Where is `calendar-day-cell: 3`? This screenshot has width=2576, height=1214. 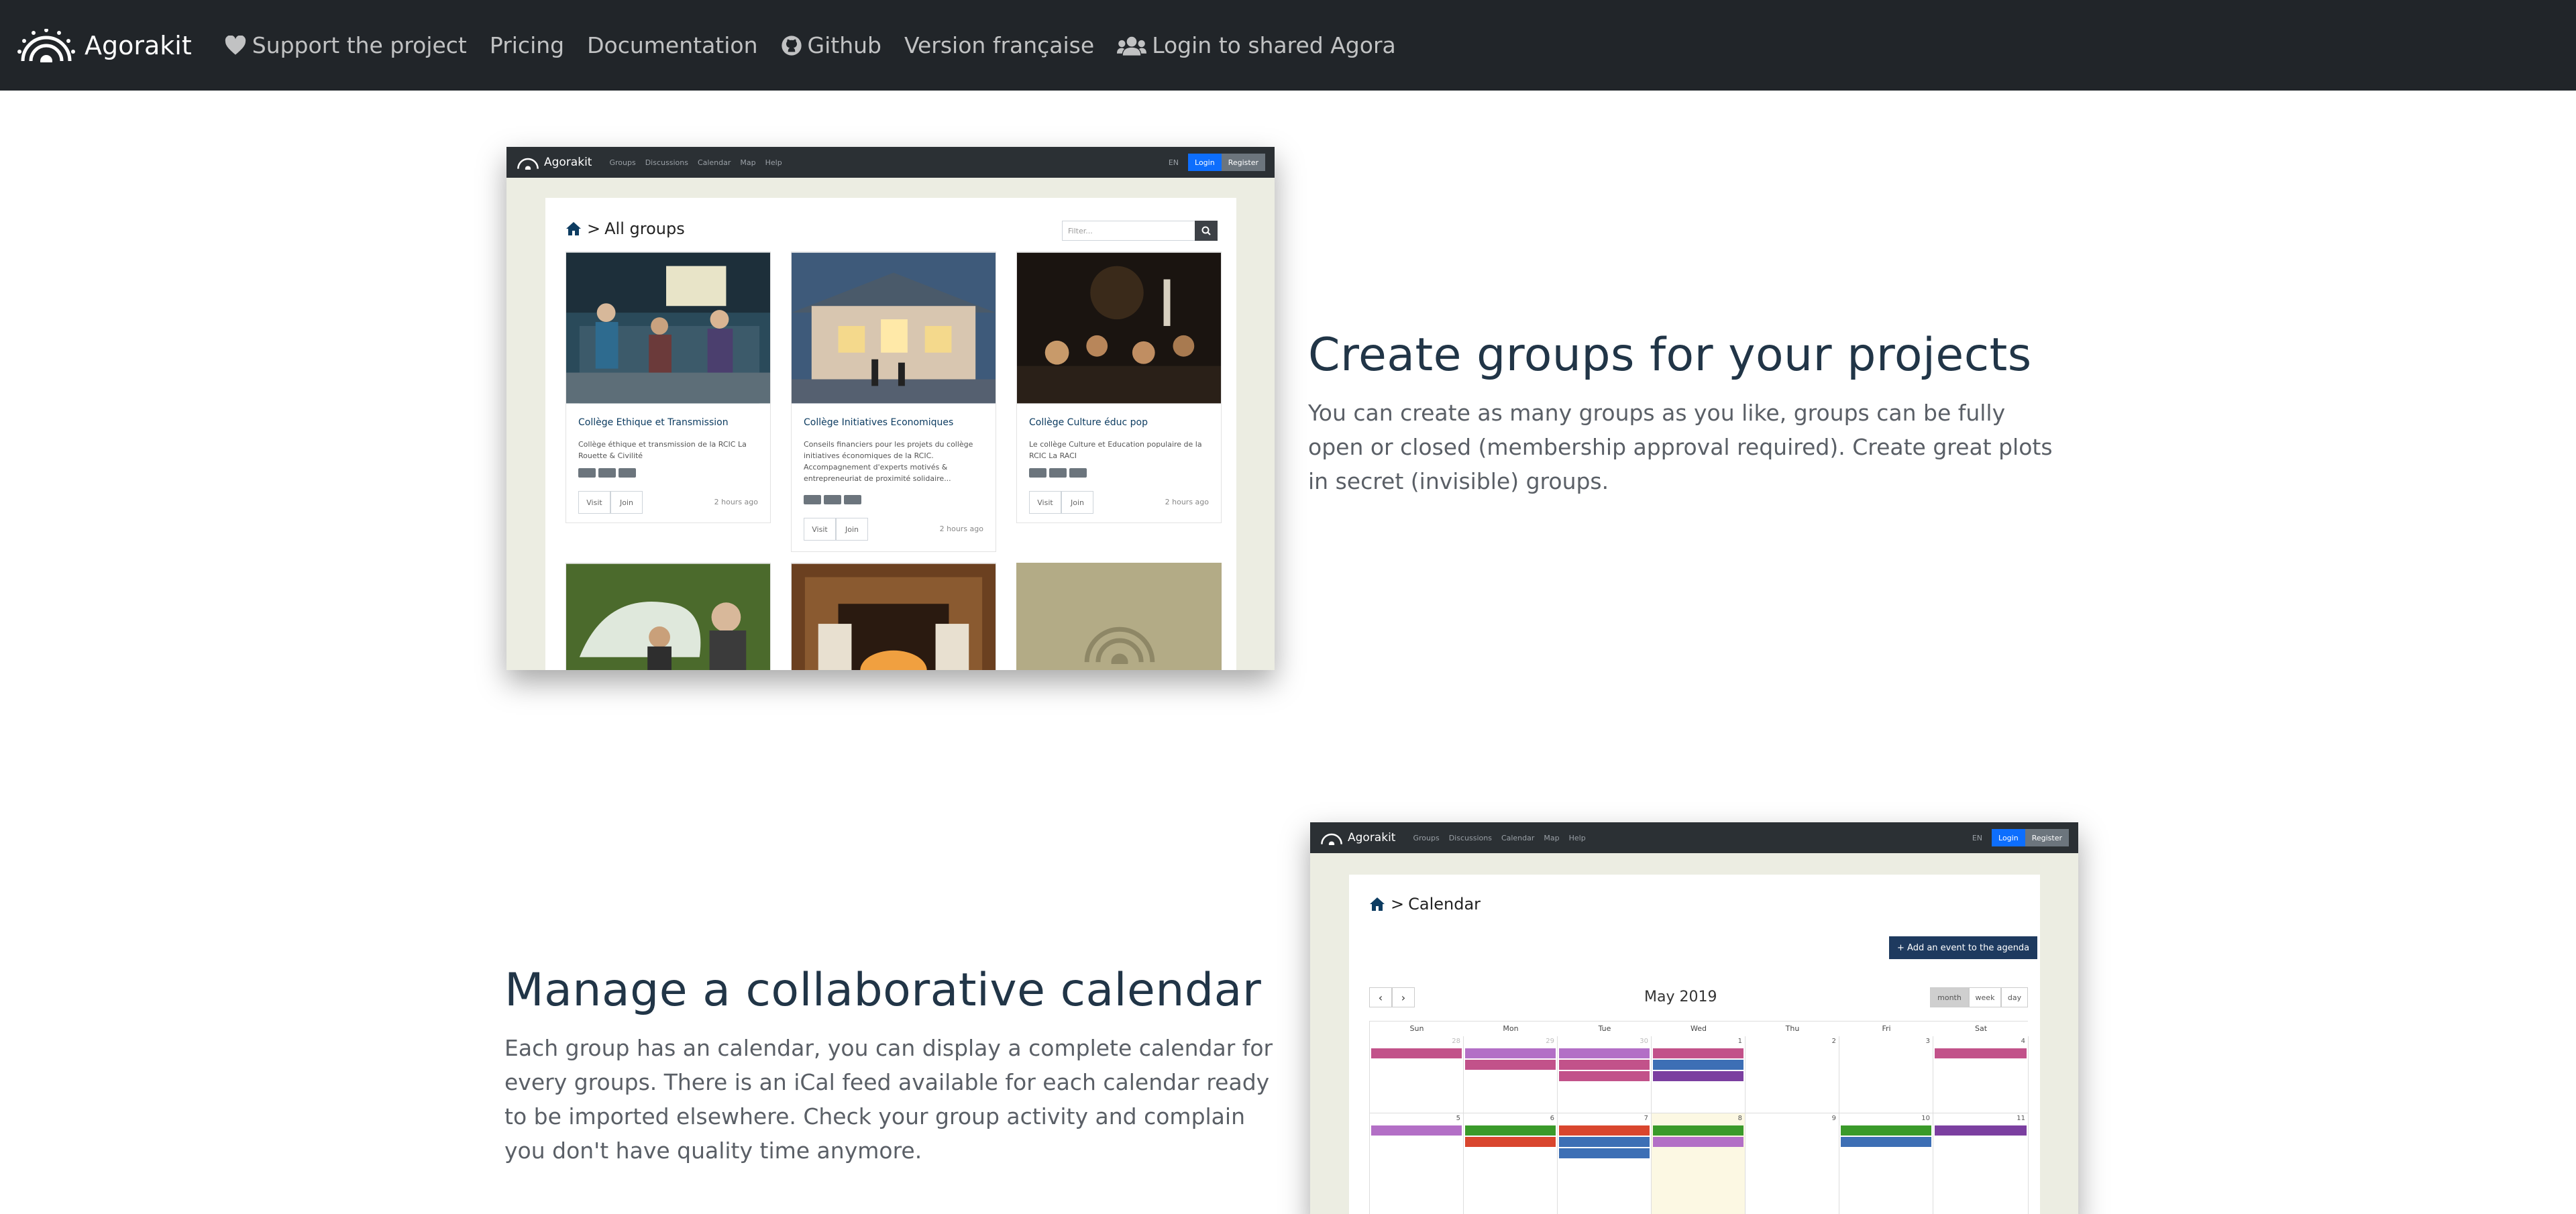 calendar-day-cell: 3 is located at coordinates (1886, 1074).